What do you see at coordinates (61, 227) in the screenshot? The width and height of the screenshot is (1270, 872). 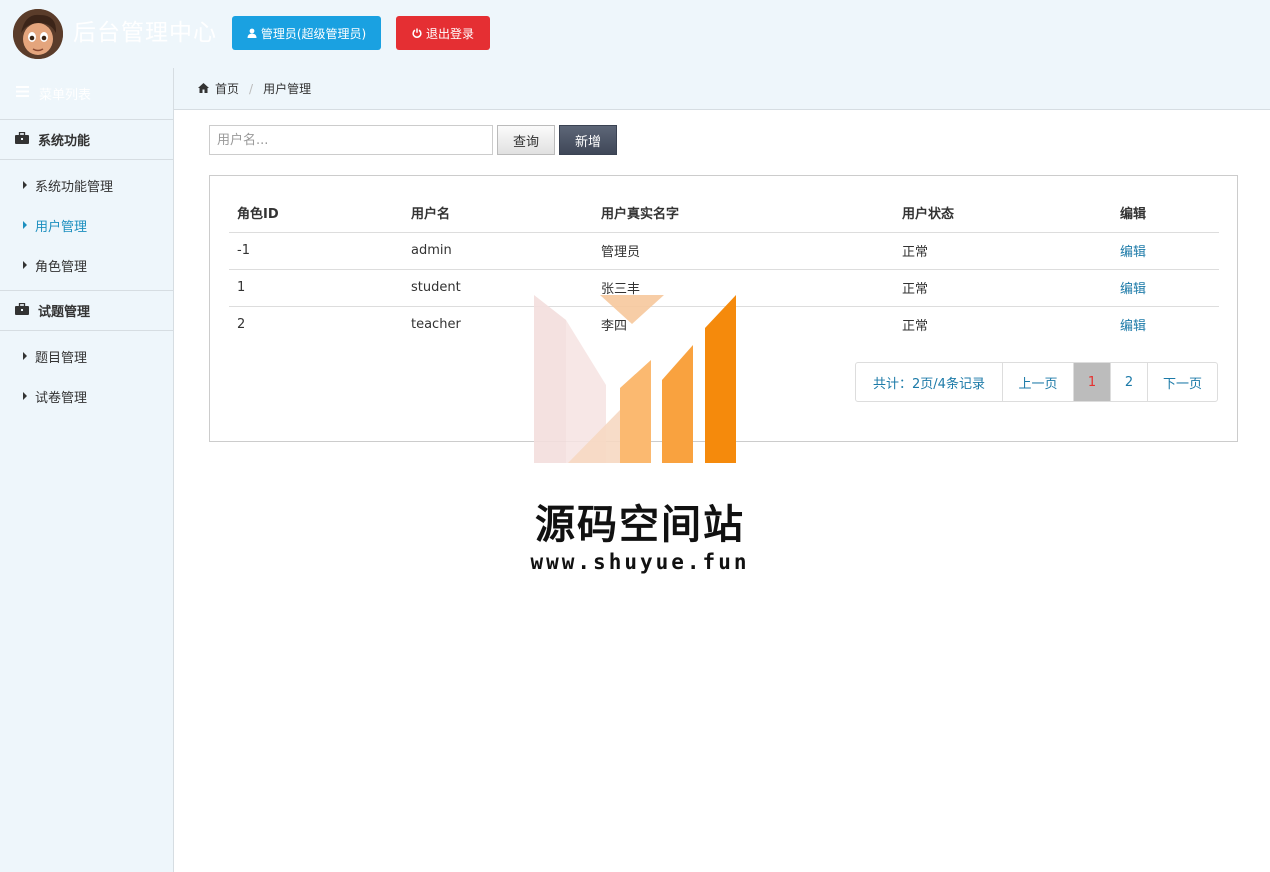 I see `sidebar-item-label: 用户管理` at bounding box center [61, 227].